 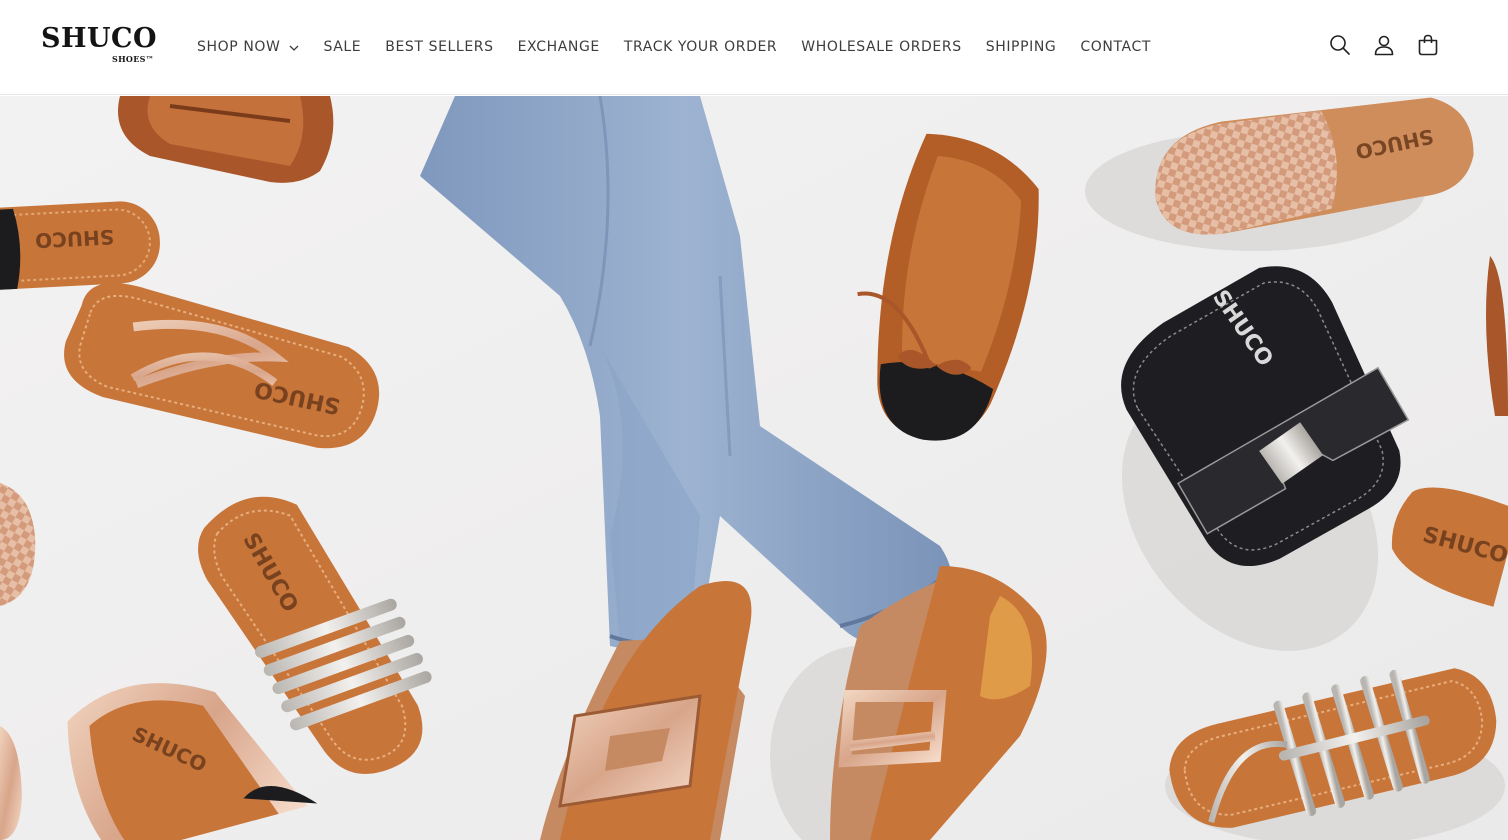 What do you see at coordinates (133, 59) in the screenshot?
I see `logo-subtext: SHOES™` at bounding box center [133, 59].